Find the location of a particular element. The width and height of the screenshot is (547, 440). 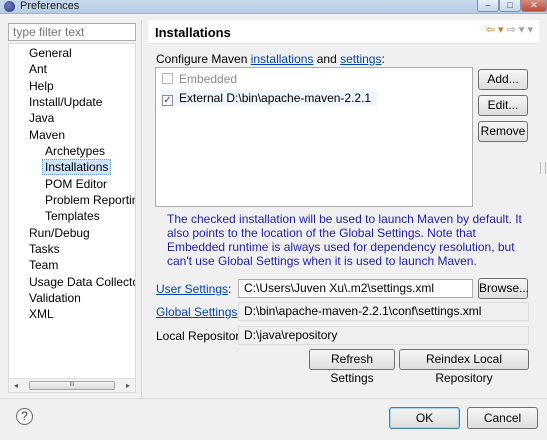

tree-item-templates: Templates is located at coordinates (72, 216).